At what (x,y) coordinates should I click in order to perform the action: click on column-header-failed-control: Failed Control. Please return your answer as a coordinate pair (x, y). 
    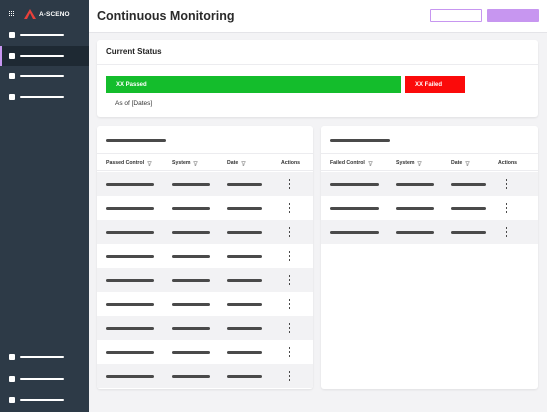
    Looking at the image, I should click on (351, 163).